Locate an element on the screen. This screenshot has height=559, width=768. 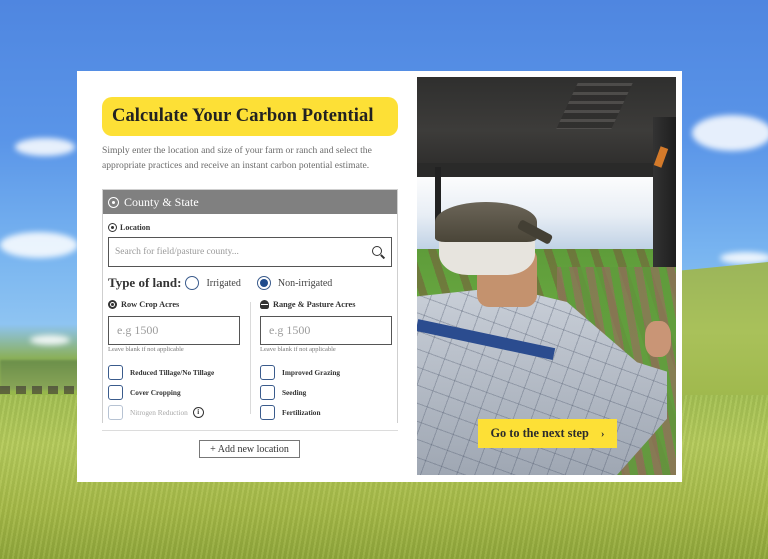
row-crop-label: Row Crop Acres is located at coordinates (174, 304).